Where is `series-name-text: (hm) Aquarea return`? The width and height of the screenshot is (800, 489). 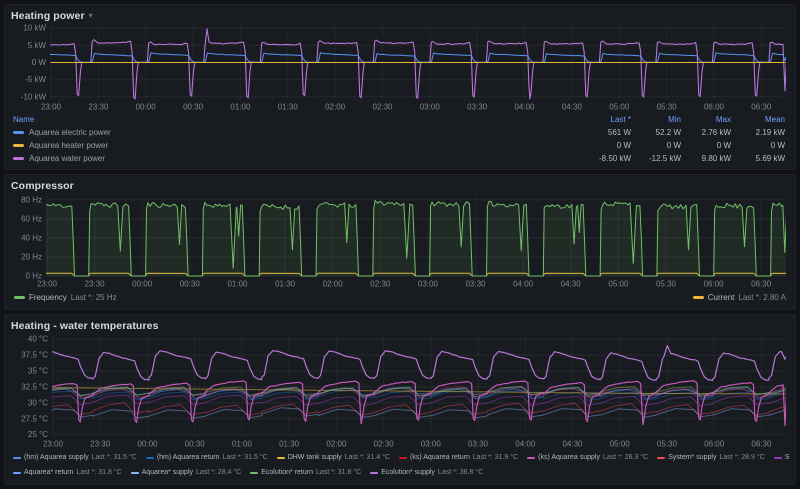
series-name-text: (hm) Aquarea return is located at coordinates (188, 457).